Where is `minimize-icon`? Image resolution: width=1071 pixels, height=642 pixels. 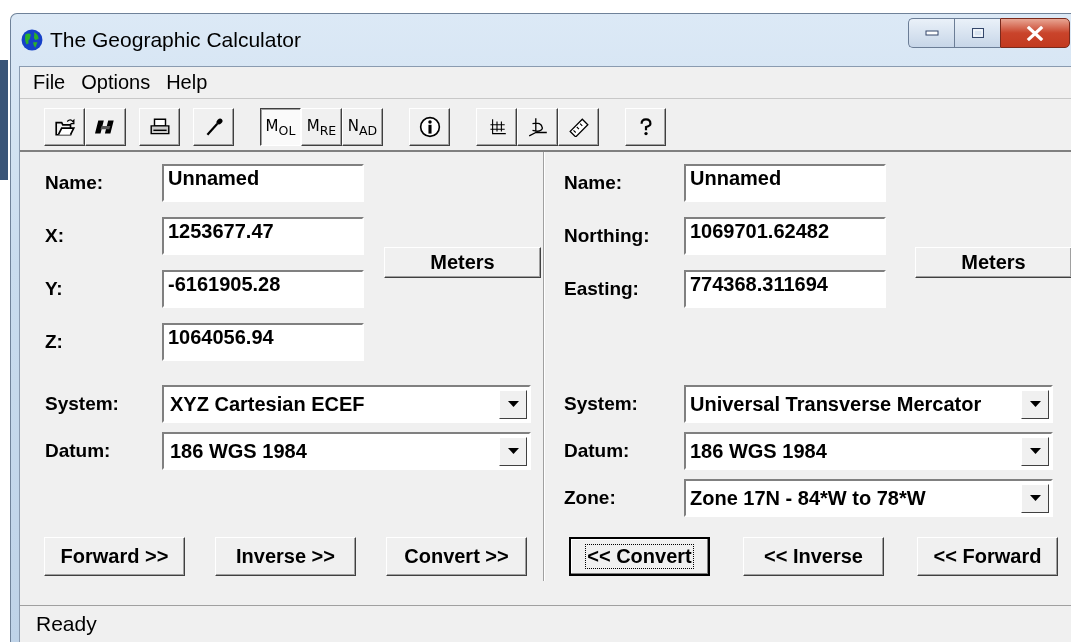
minimize-icon is located at coordinates (931, 33).